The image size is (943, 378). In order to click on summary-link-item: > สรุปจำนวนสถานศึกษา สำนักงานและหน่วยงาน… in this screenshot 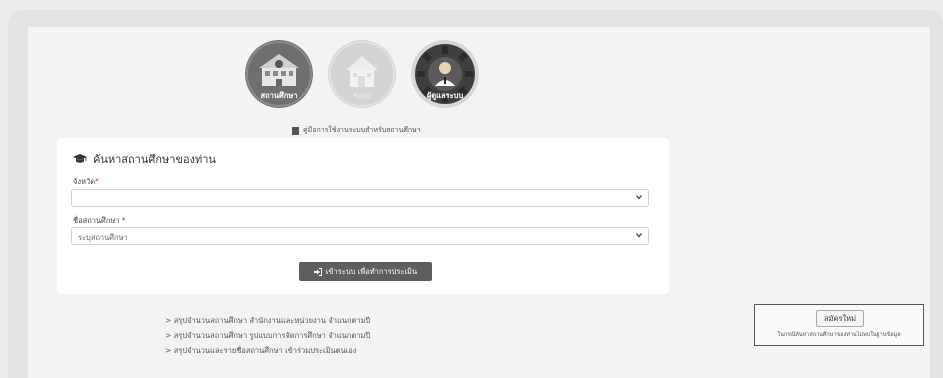, I will do `click(267, 320)`.